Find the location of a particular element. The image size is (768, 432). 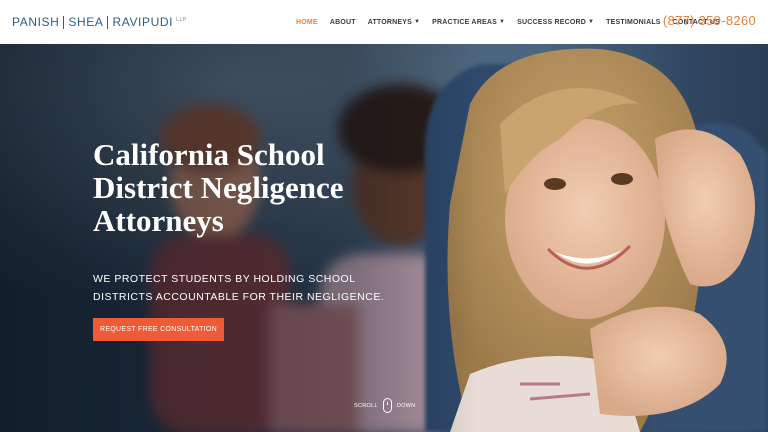

phone-number-link: (877) 359-8260 is located at coordinates (709, 20).